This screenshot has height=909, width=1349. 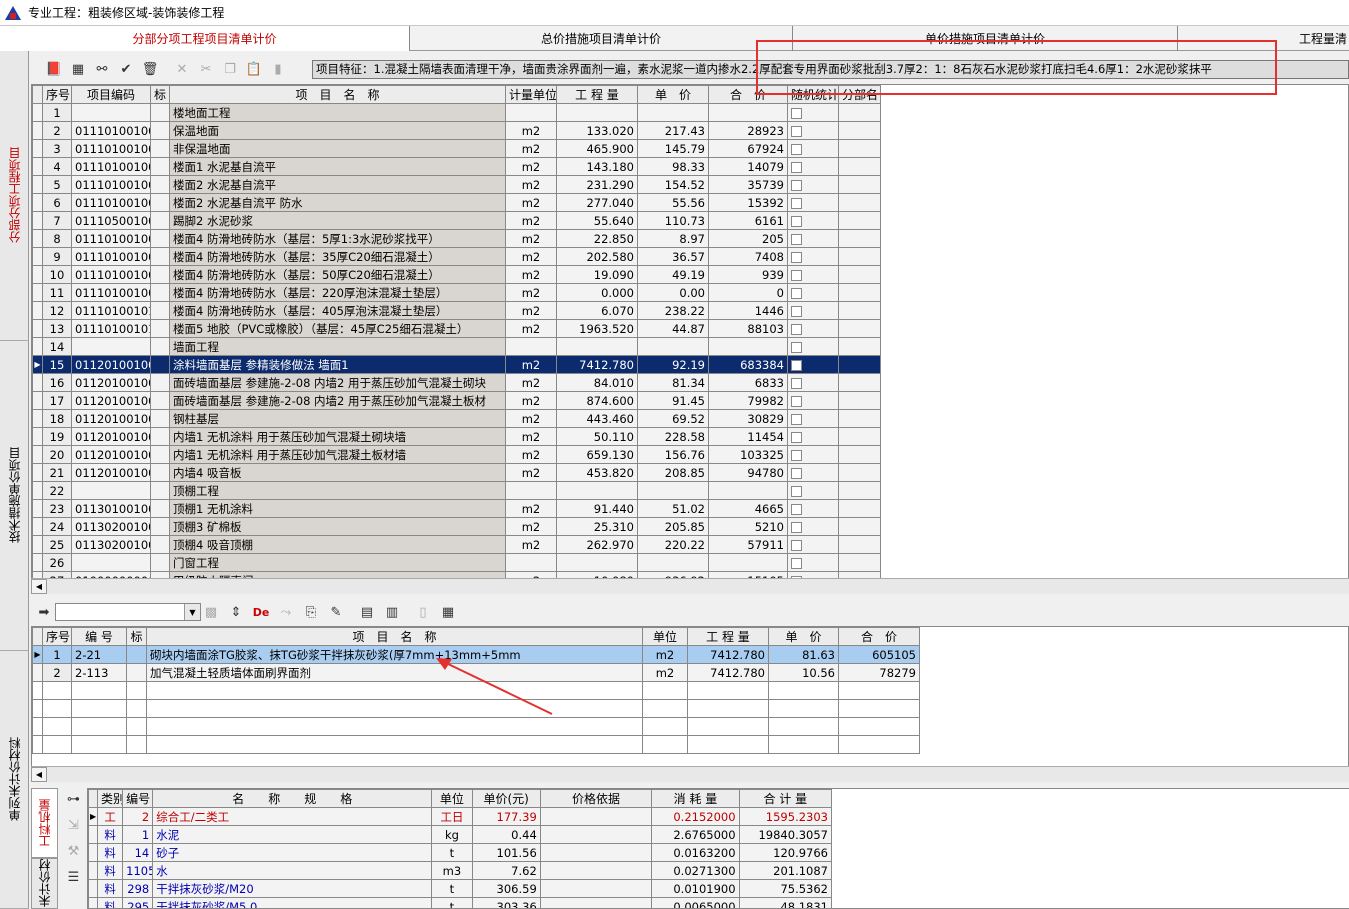 I want to click on item-price: 217.43, so click(x=673, y=130).